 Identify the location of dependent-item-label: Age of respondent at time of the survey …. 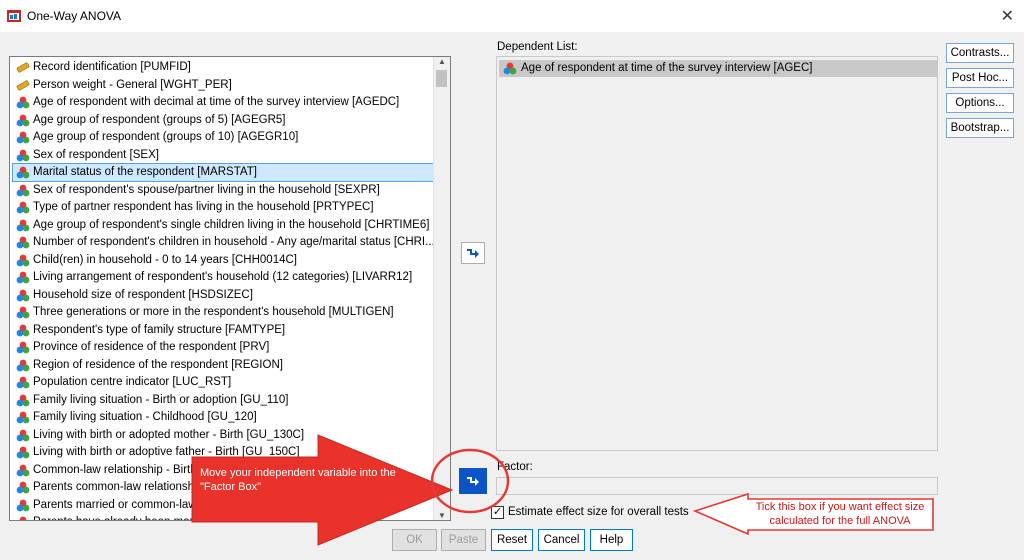
(667, 68).